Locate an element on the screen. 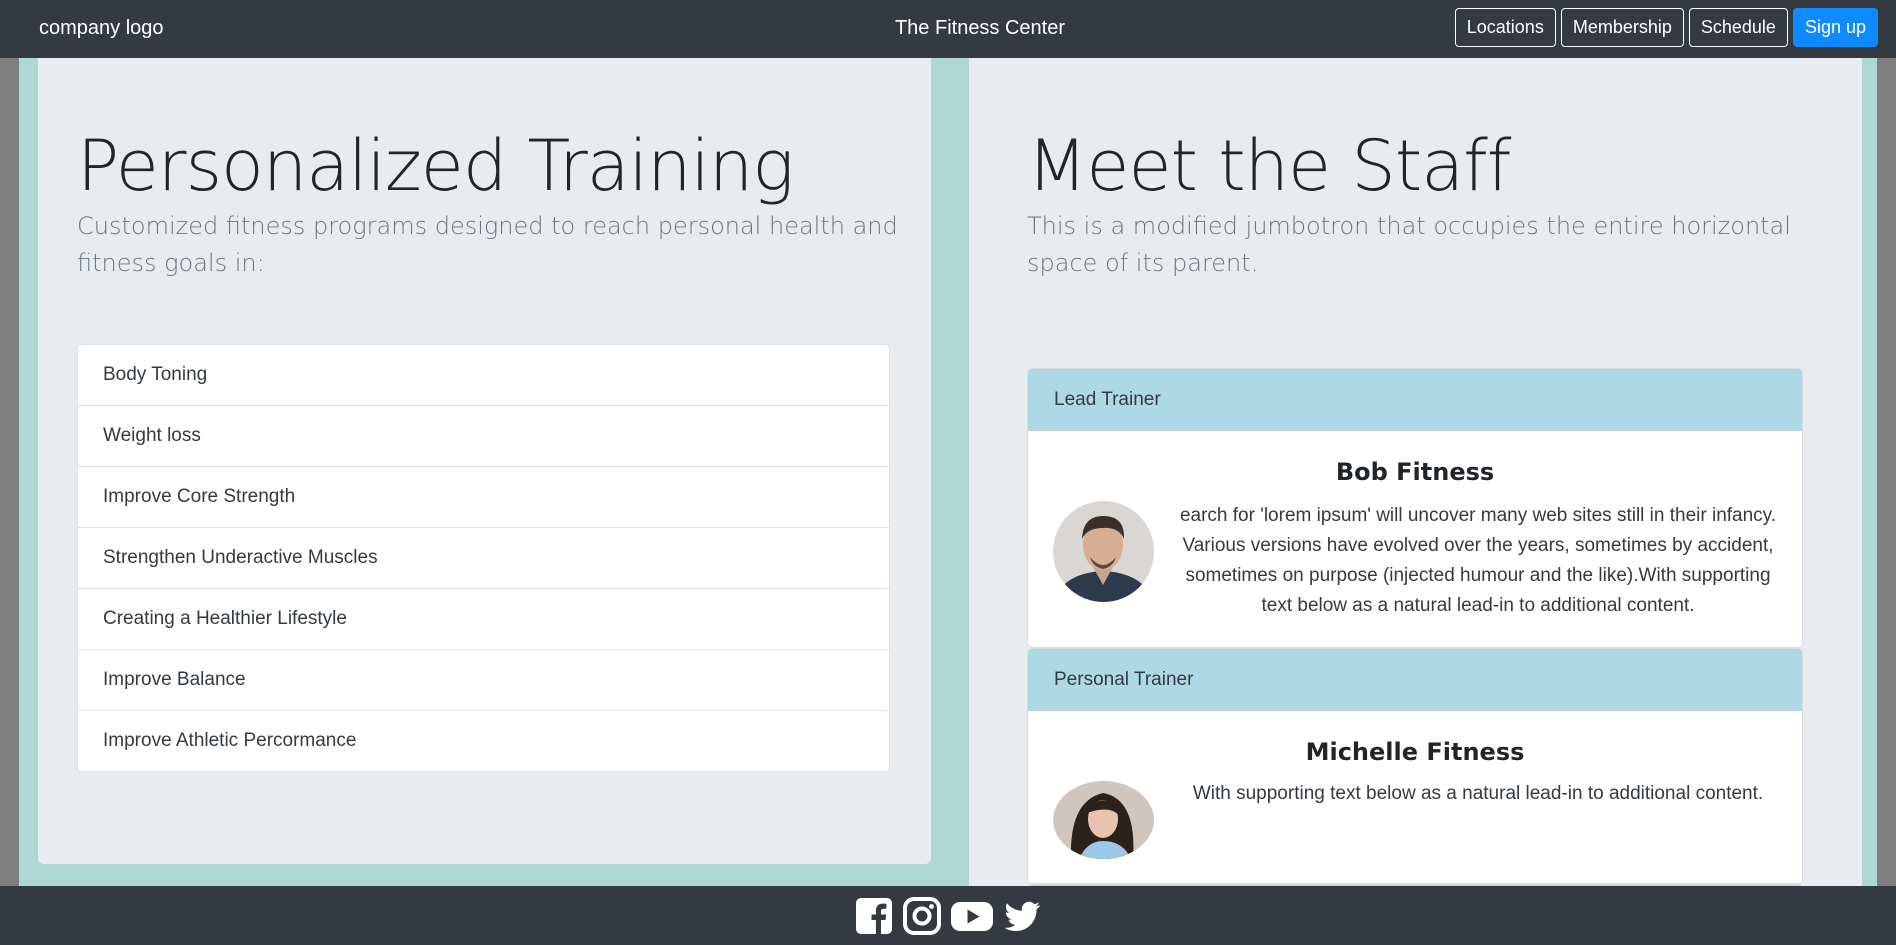 The height and width of the screenshot is (945, 1896). locations-button: Locations is located at coordinates (1505, 27).